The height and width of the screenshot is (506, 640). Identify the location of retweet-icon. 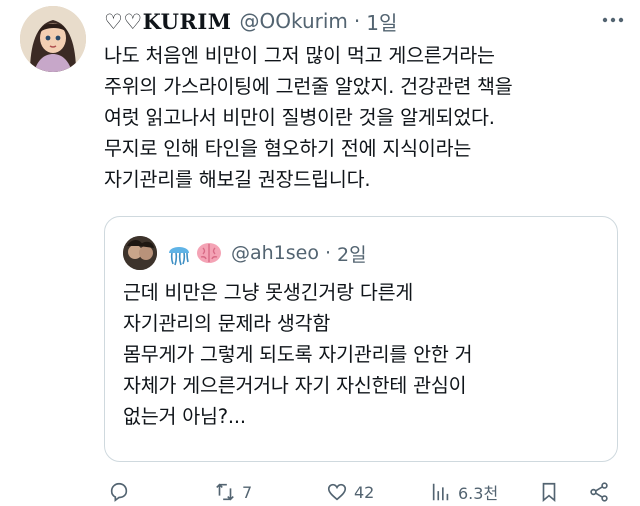
(225, 492).